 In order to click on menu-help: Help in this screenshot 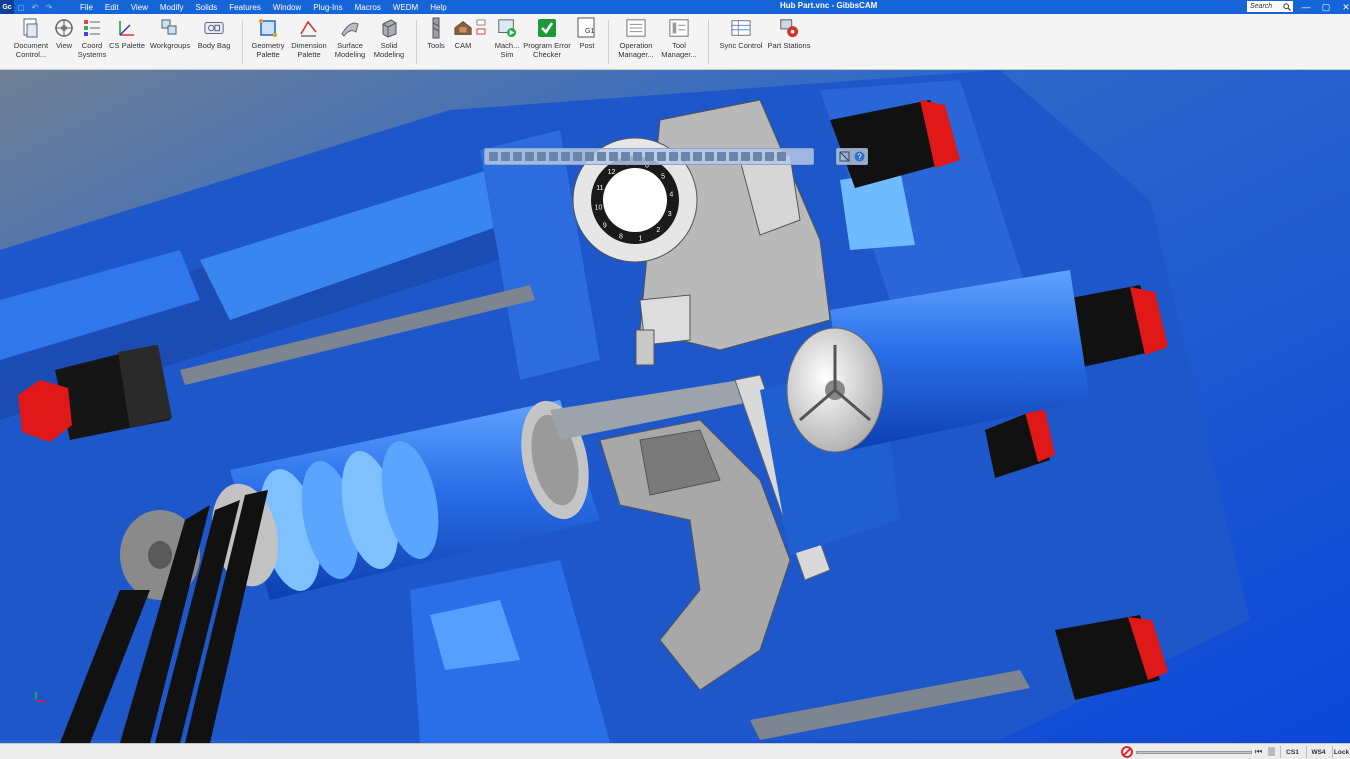, I will do `click(438, 7)`.